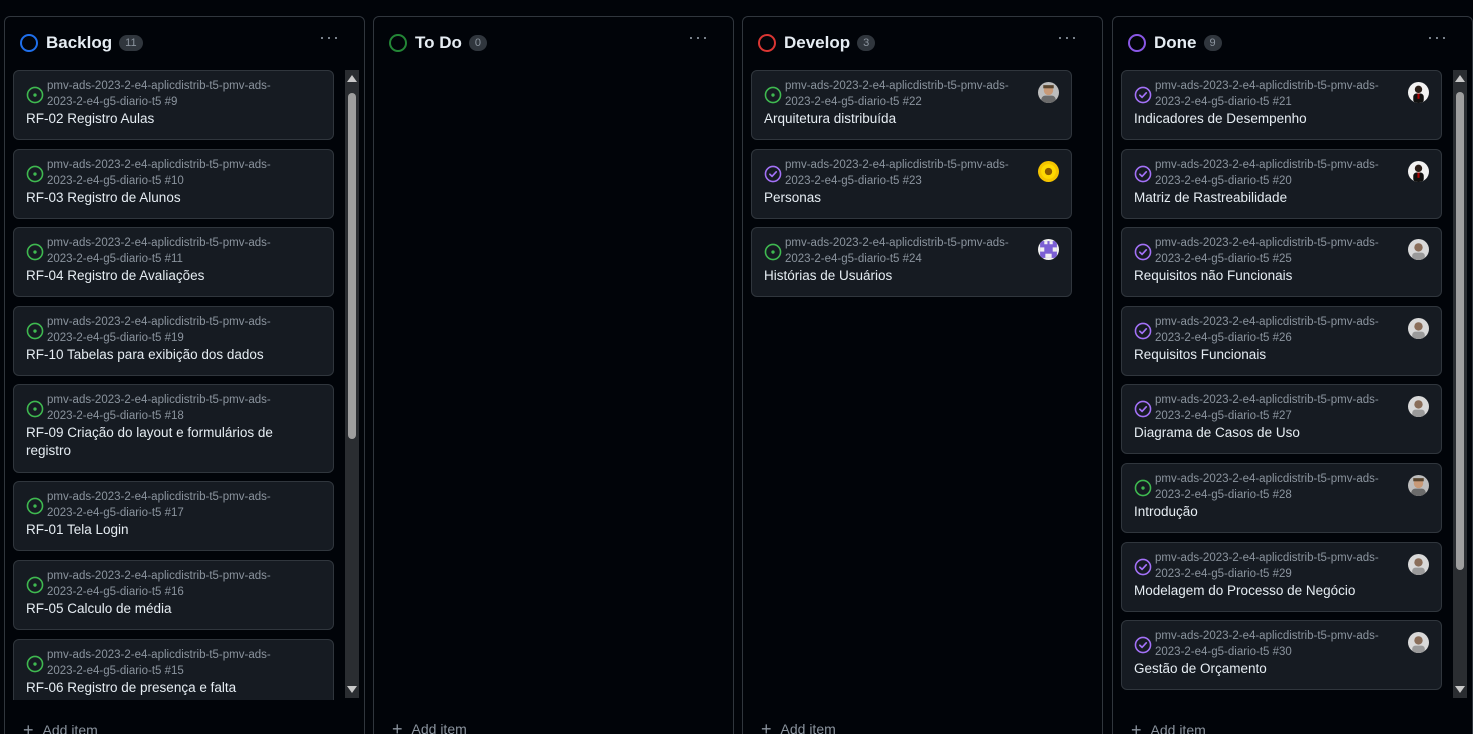 The image size is (1473, 734). Describe the element at coordinates (171, 198) in the screenshot. I see `card-title: RF-03 Registro de Alunos` at that location.